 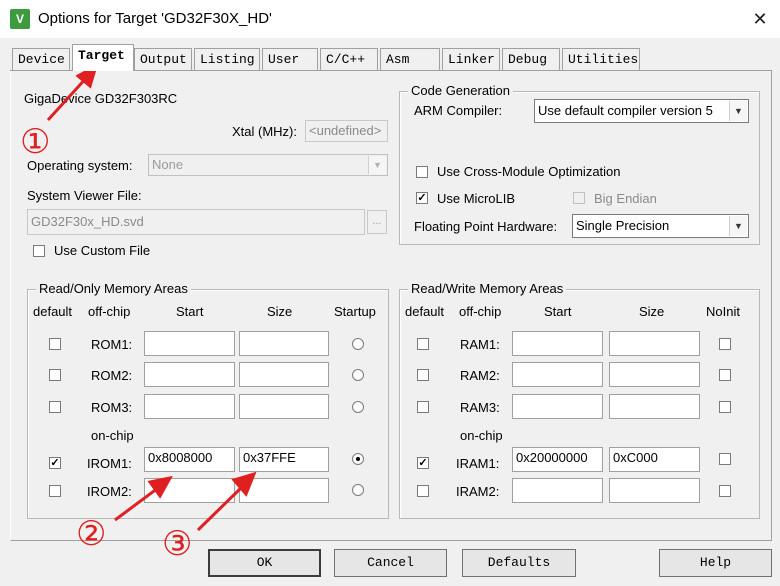 What do you see at coordinates (177, 544) in the screenshot?
I see `annotation-3: ③` at bounding box center [177, 544].